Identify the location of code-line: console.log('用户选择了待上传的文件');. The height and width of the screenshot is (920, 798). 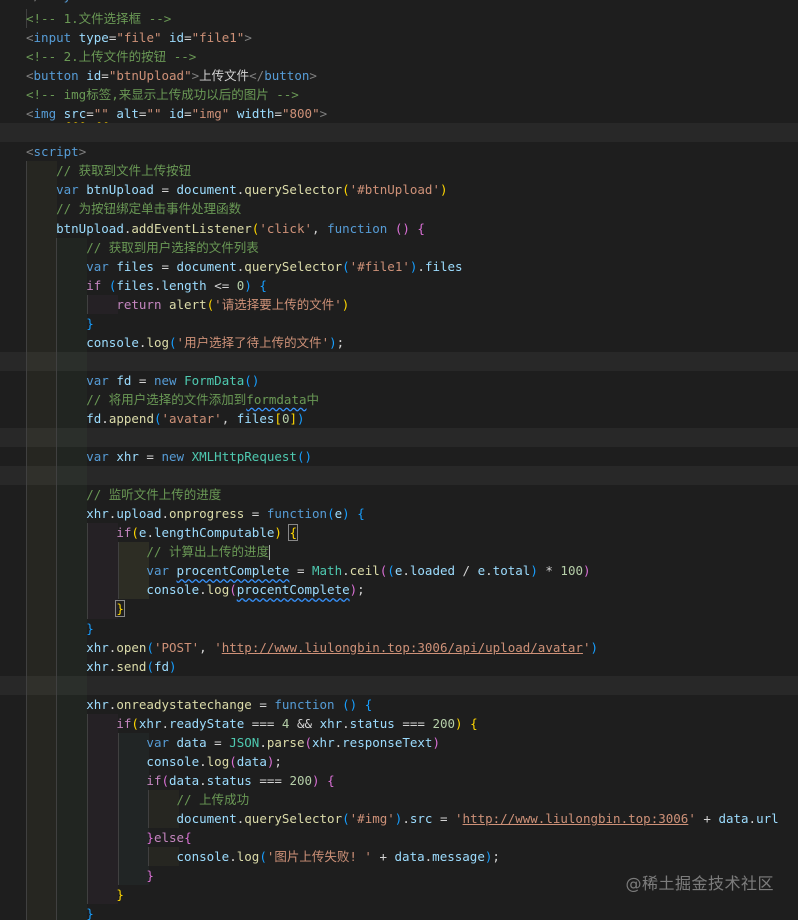
(399, 342).